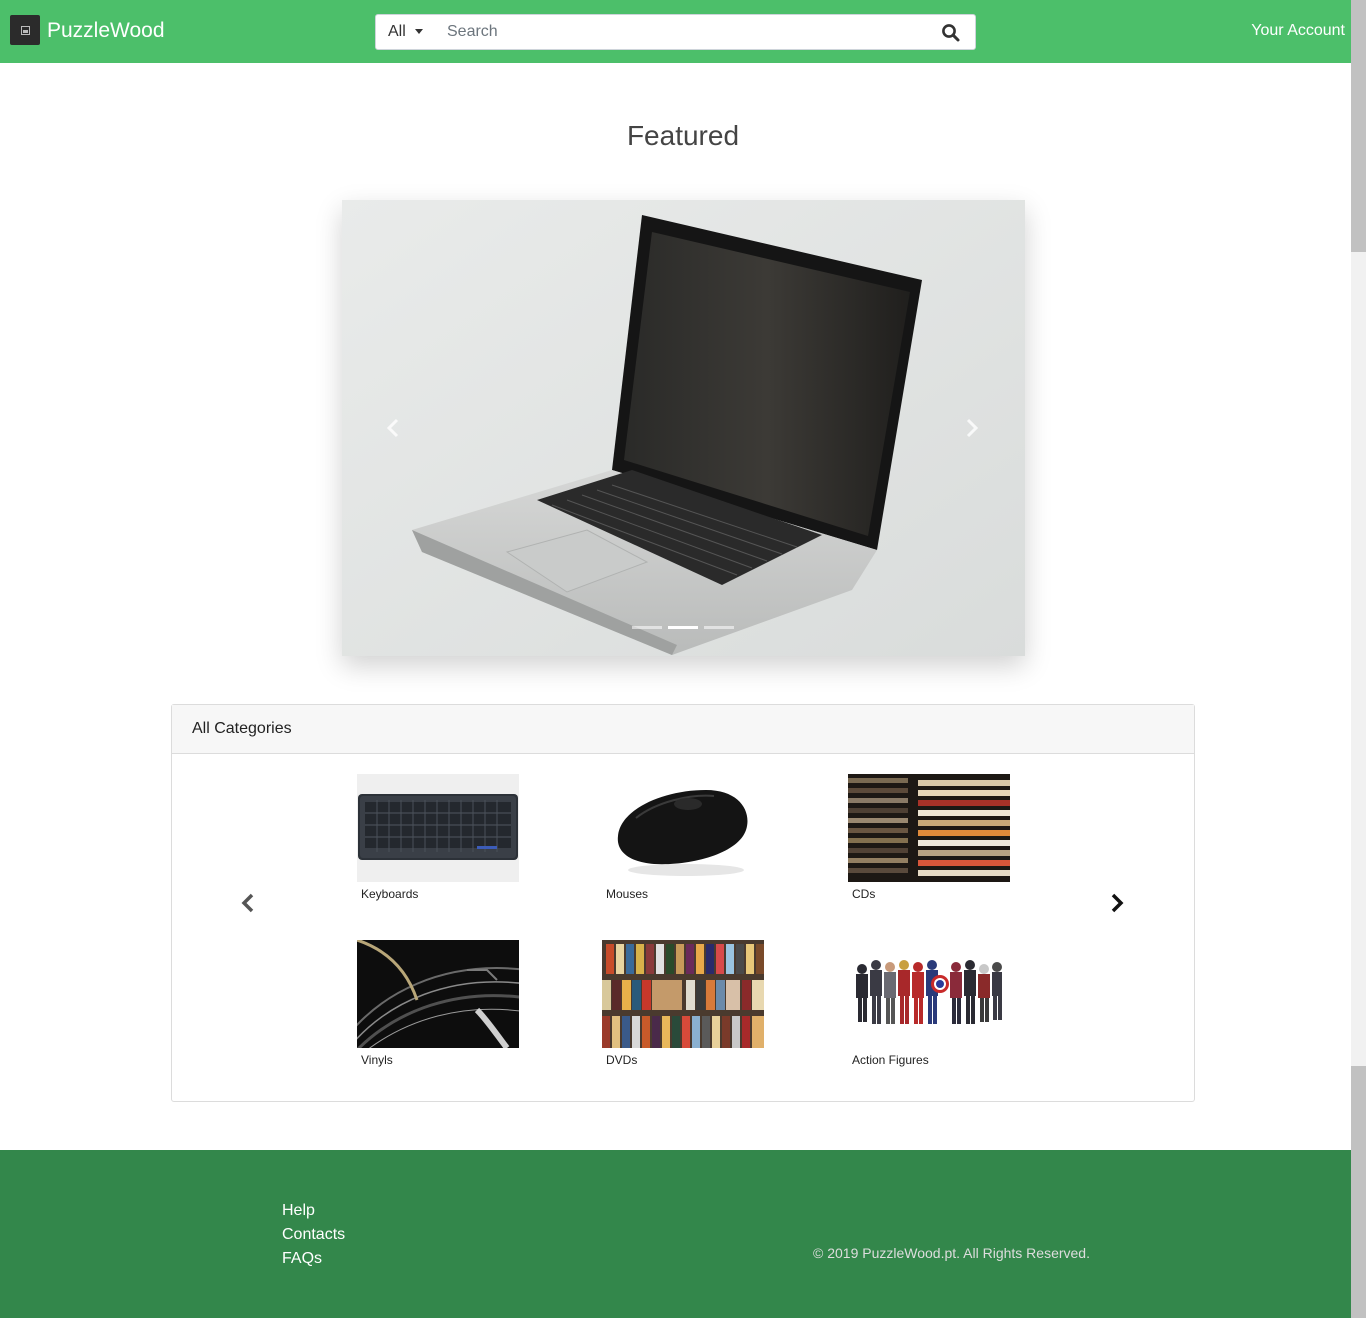  What do you see at coordinates (377, 1060) in the screenshot?
I see `category-label: Vinyls` at bounding box center [377, 1060].